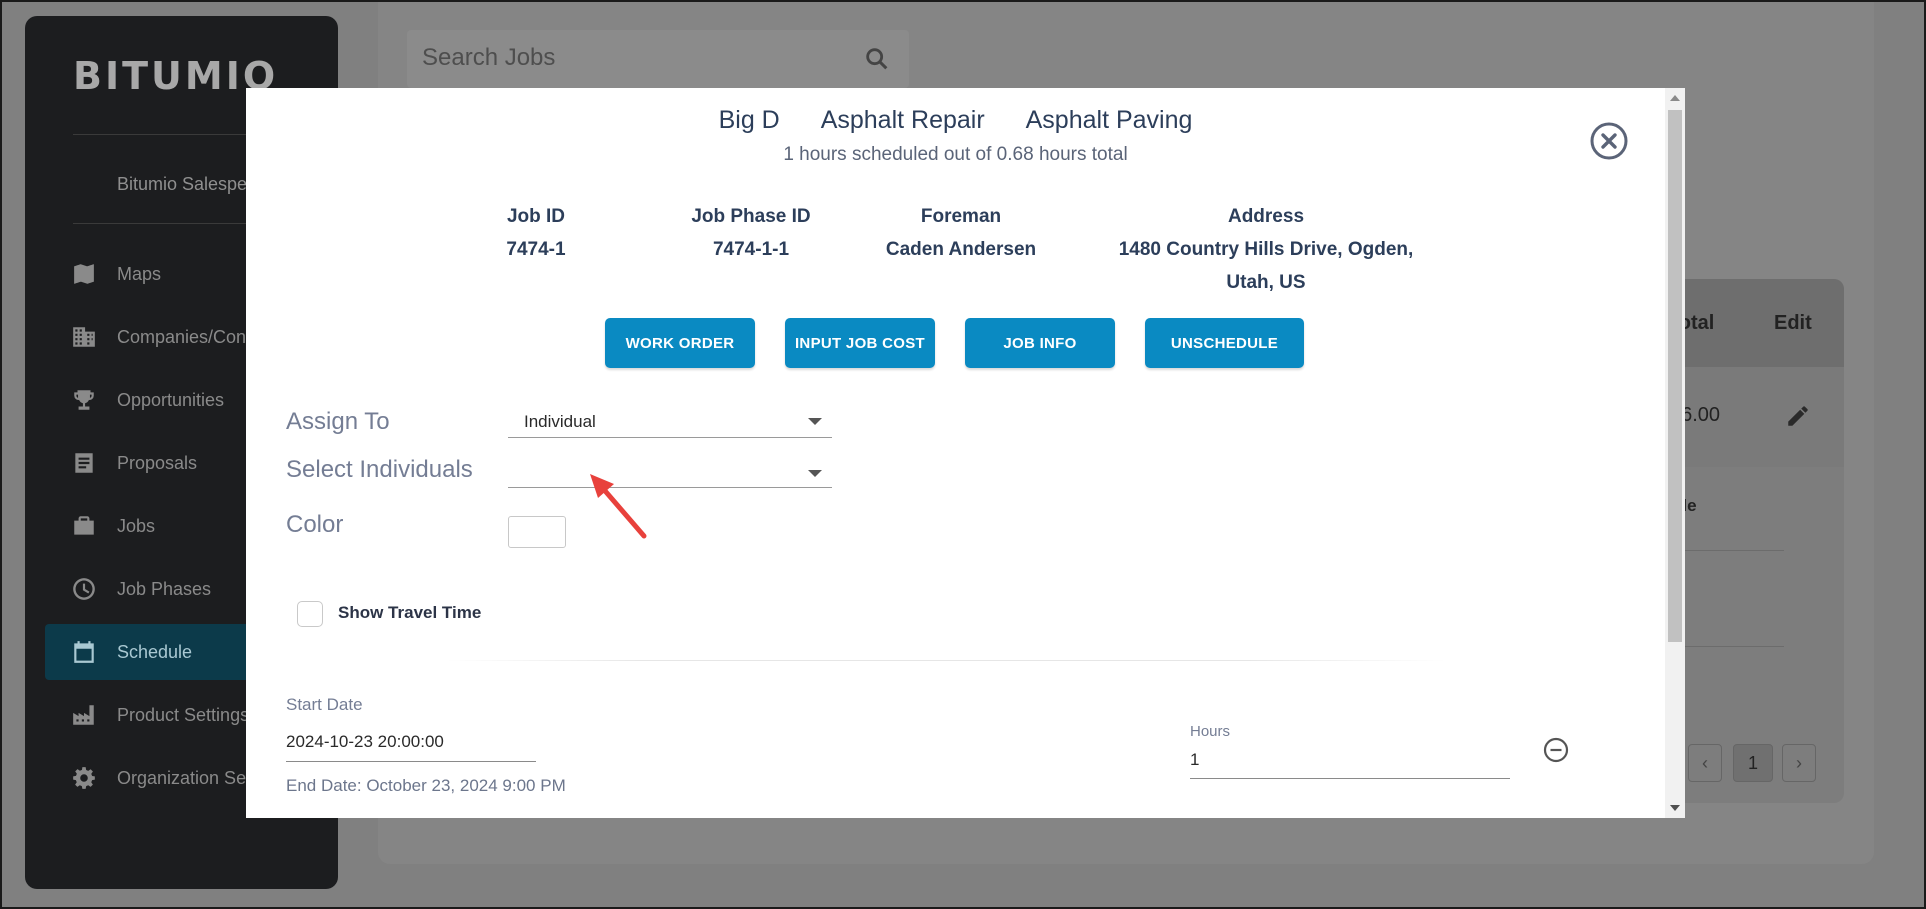 The width and height of the screenshot is (1926, 909). What do you see at coordinates (961, 233) in the screenshot?
I see `foreman-column: Foreman Caden Andersen` at bounding box center [961, 233].